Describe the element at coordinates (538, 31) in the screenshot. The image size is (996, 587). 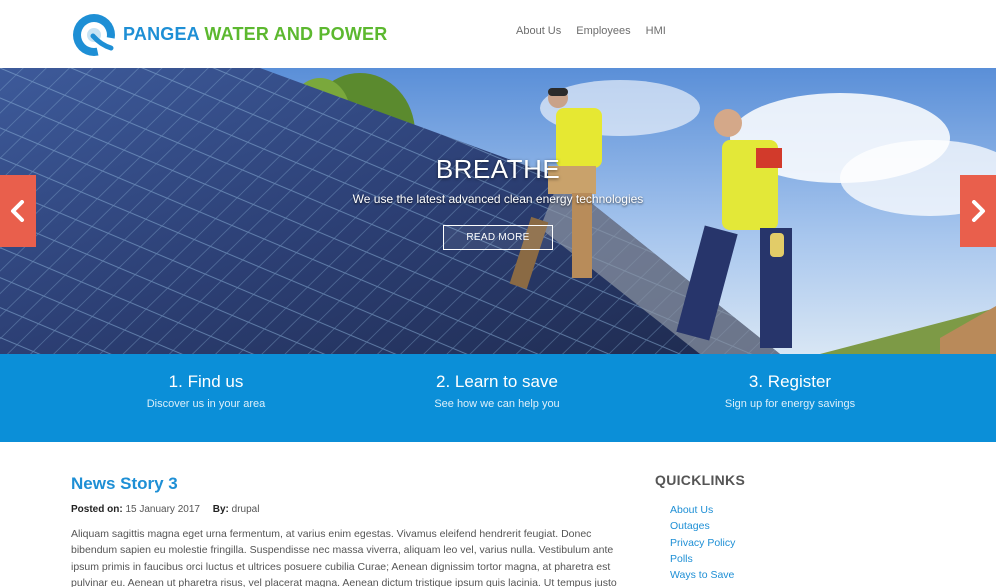
I see `nav-item-about-us: About Us` at that location.